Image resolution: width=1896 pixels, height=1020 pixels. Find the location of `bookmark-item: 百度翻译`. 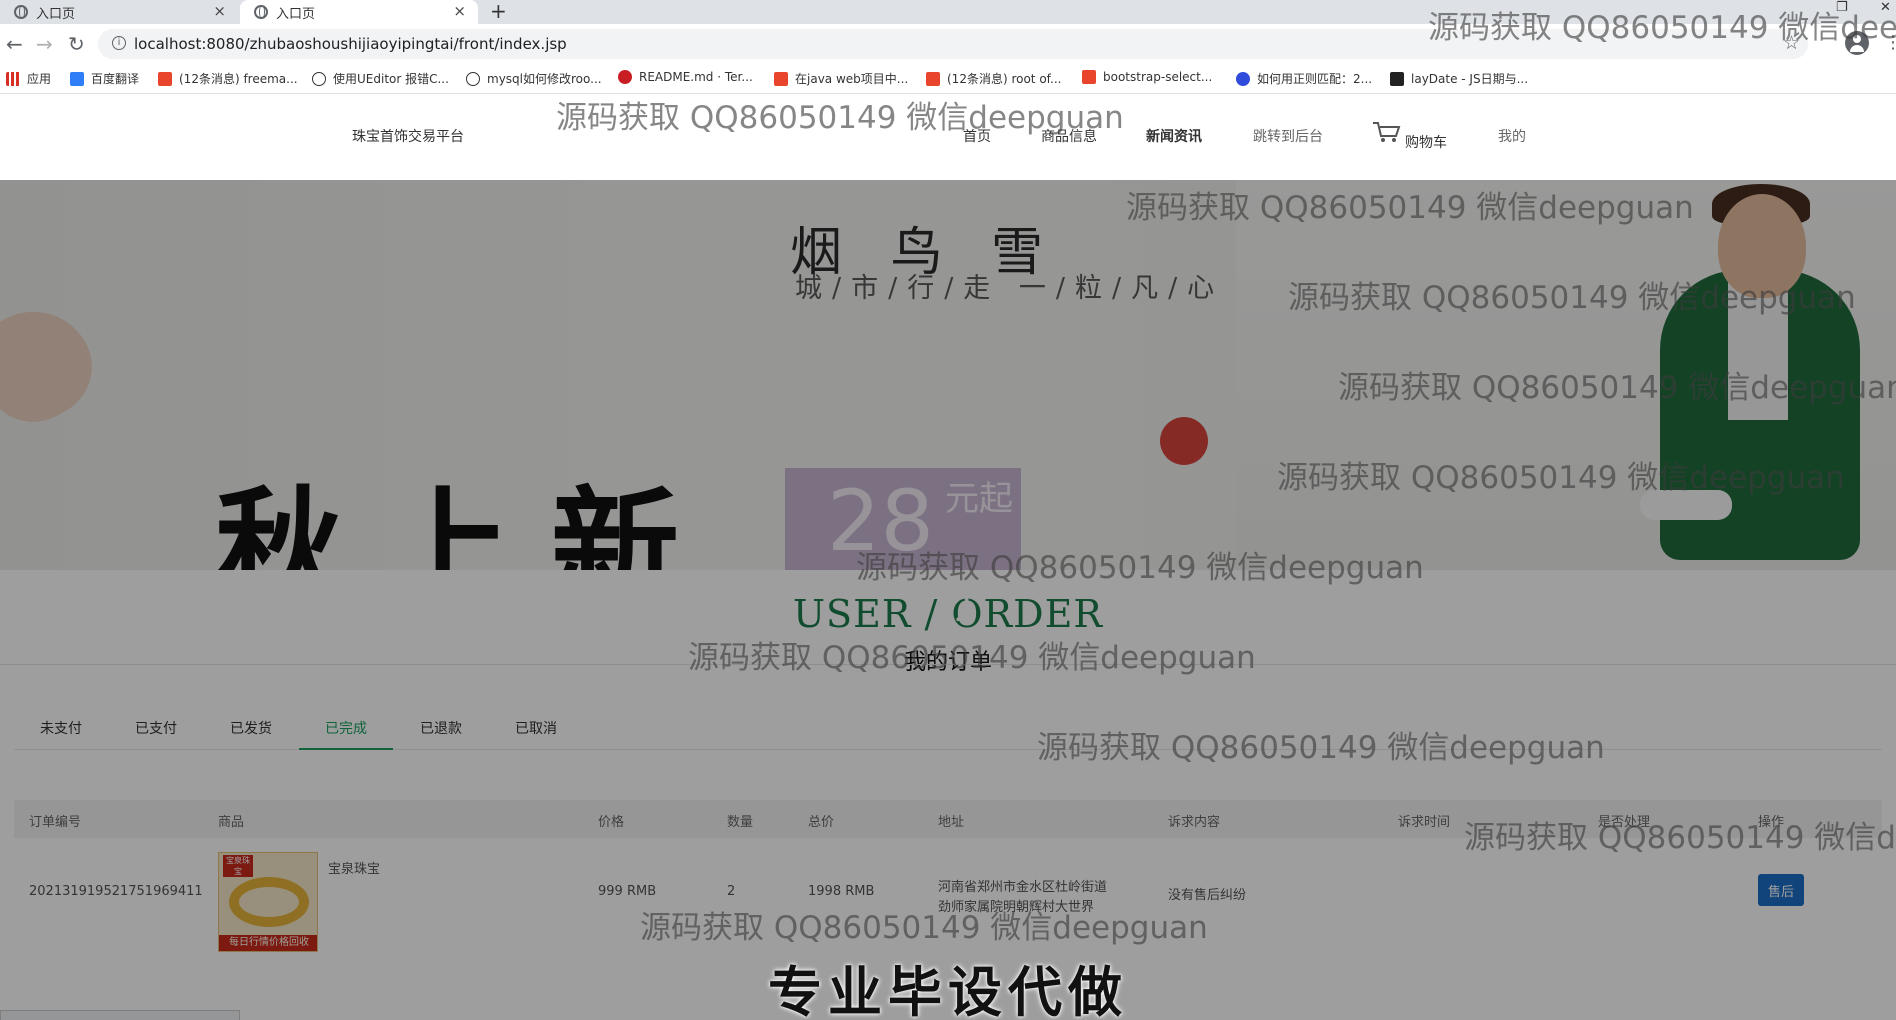

bookmark-item: 百度翻译 is located at coordinates (104, 78).